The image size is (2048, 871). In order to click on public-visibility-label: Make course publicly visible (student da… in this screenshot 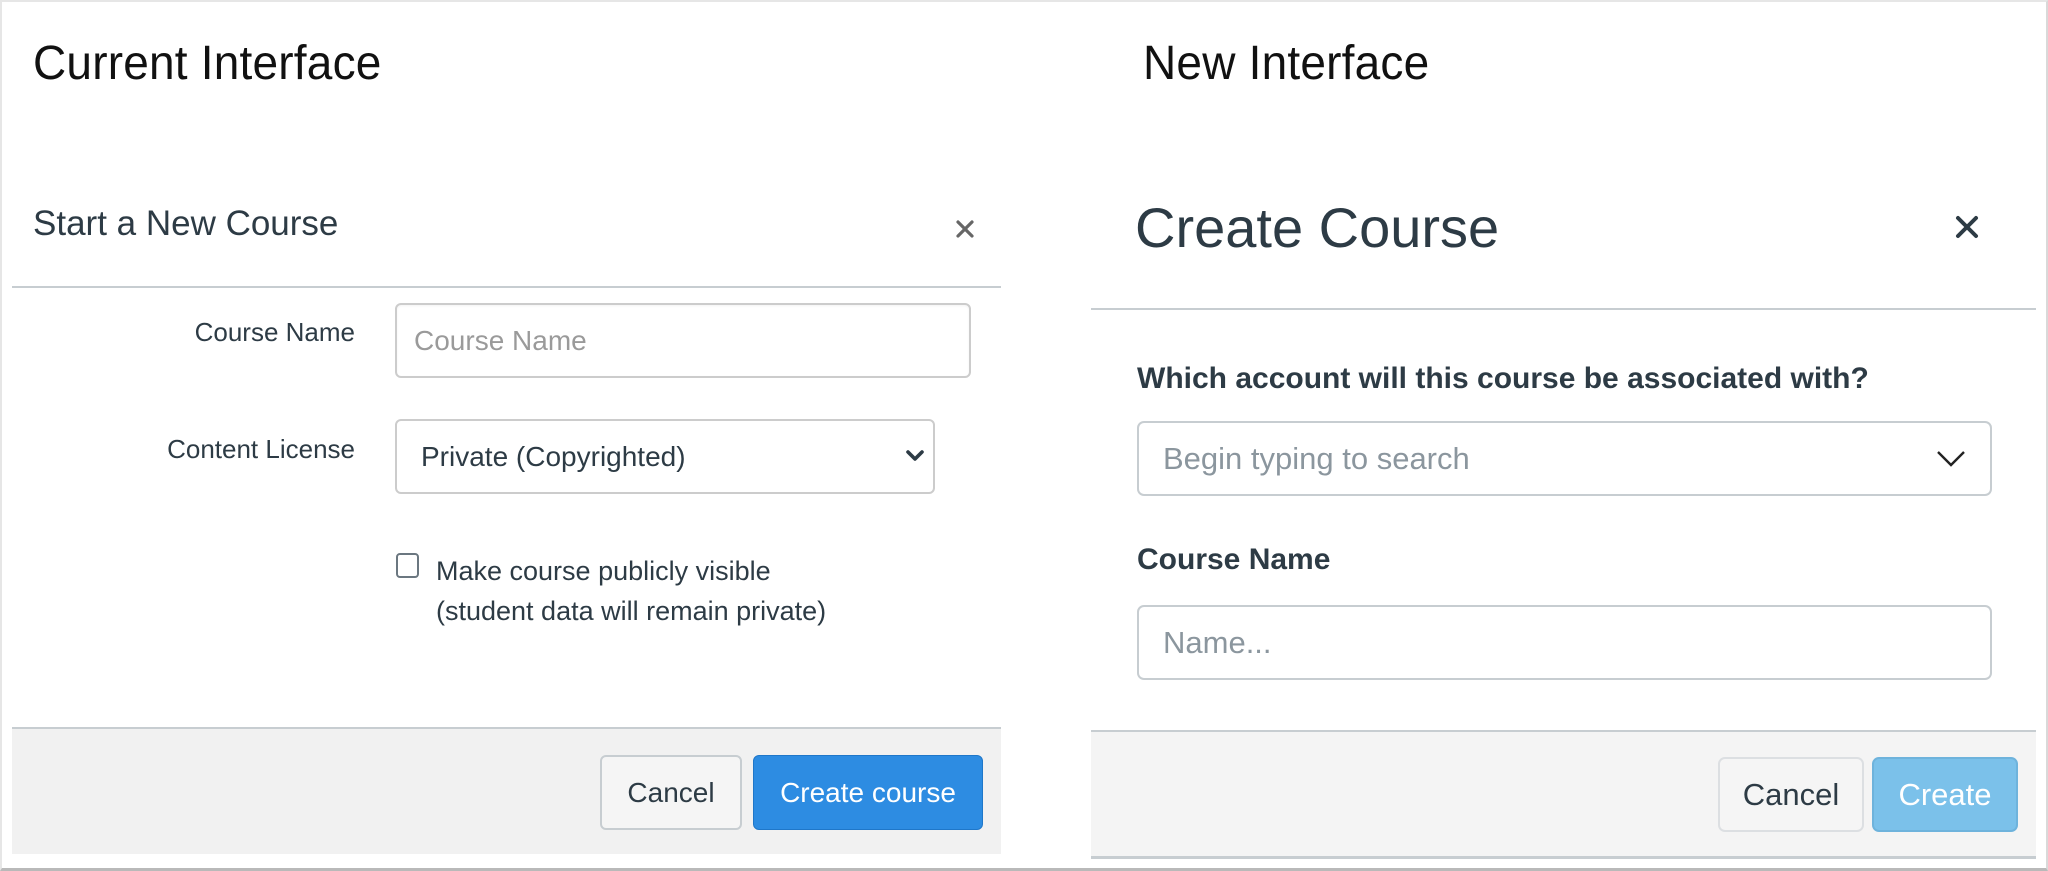, I will do `click(631, 591)`.